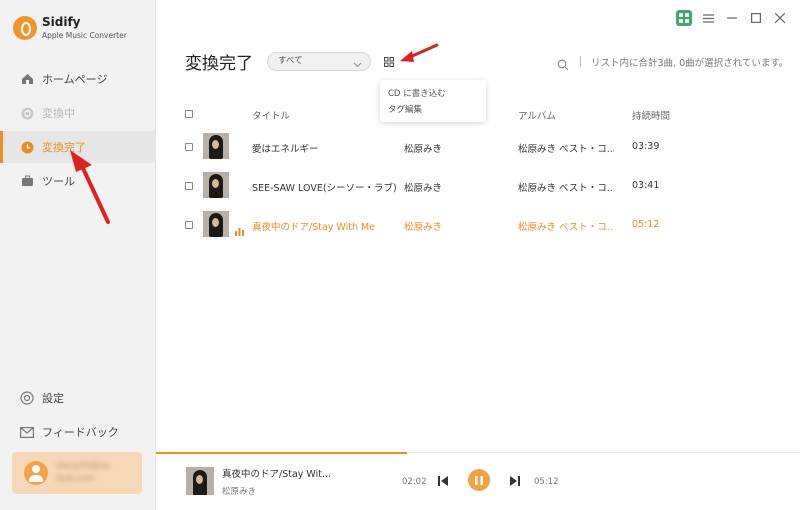  I want to click on sidebar-item-converting: 変換中, so click(78, 113).